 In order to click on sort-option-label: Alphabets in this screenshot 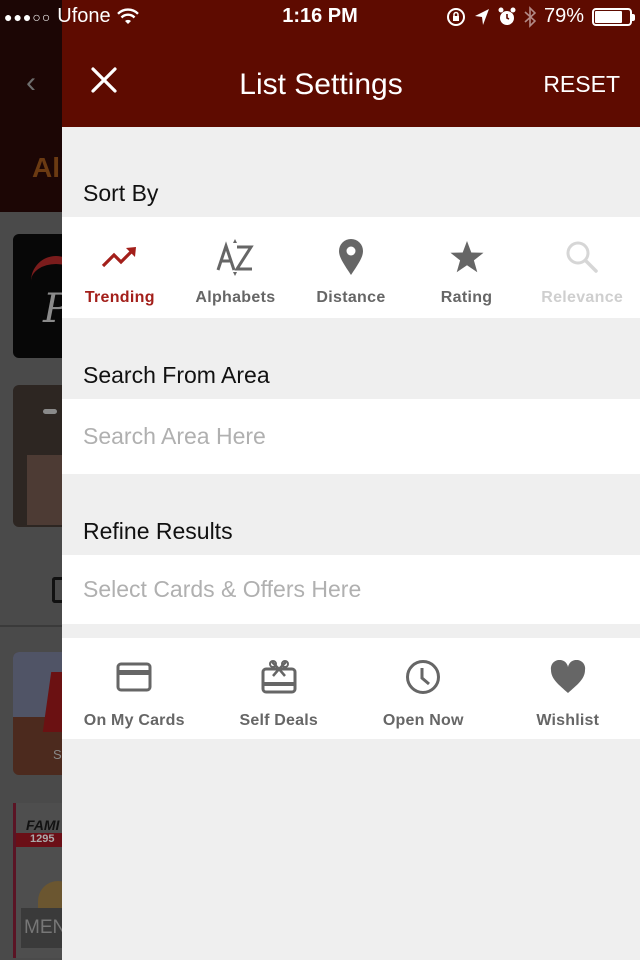, I will do `click(235, 297)`.